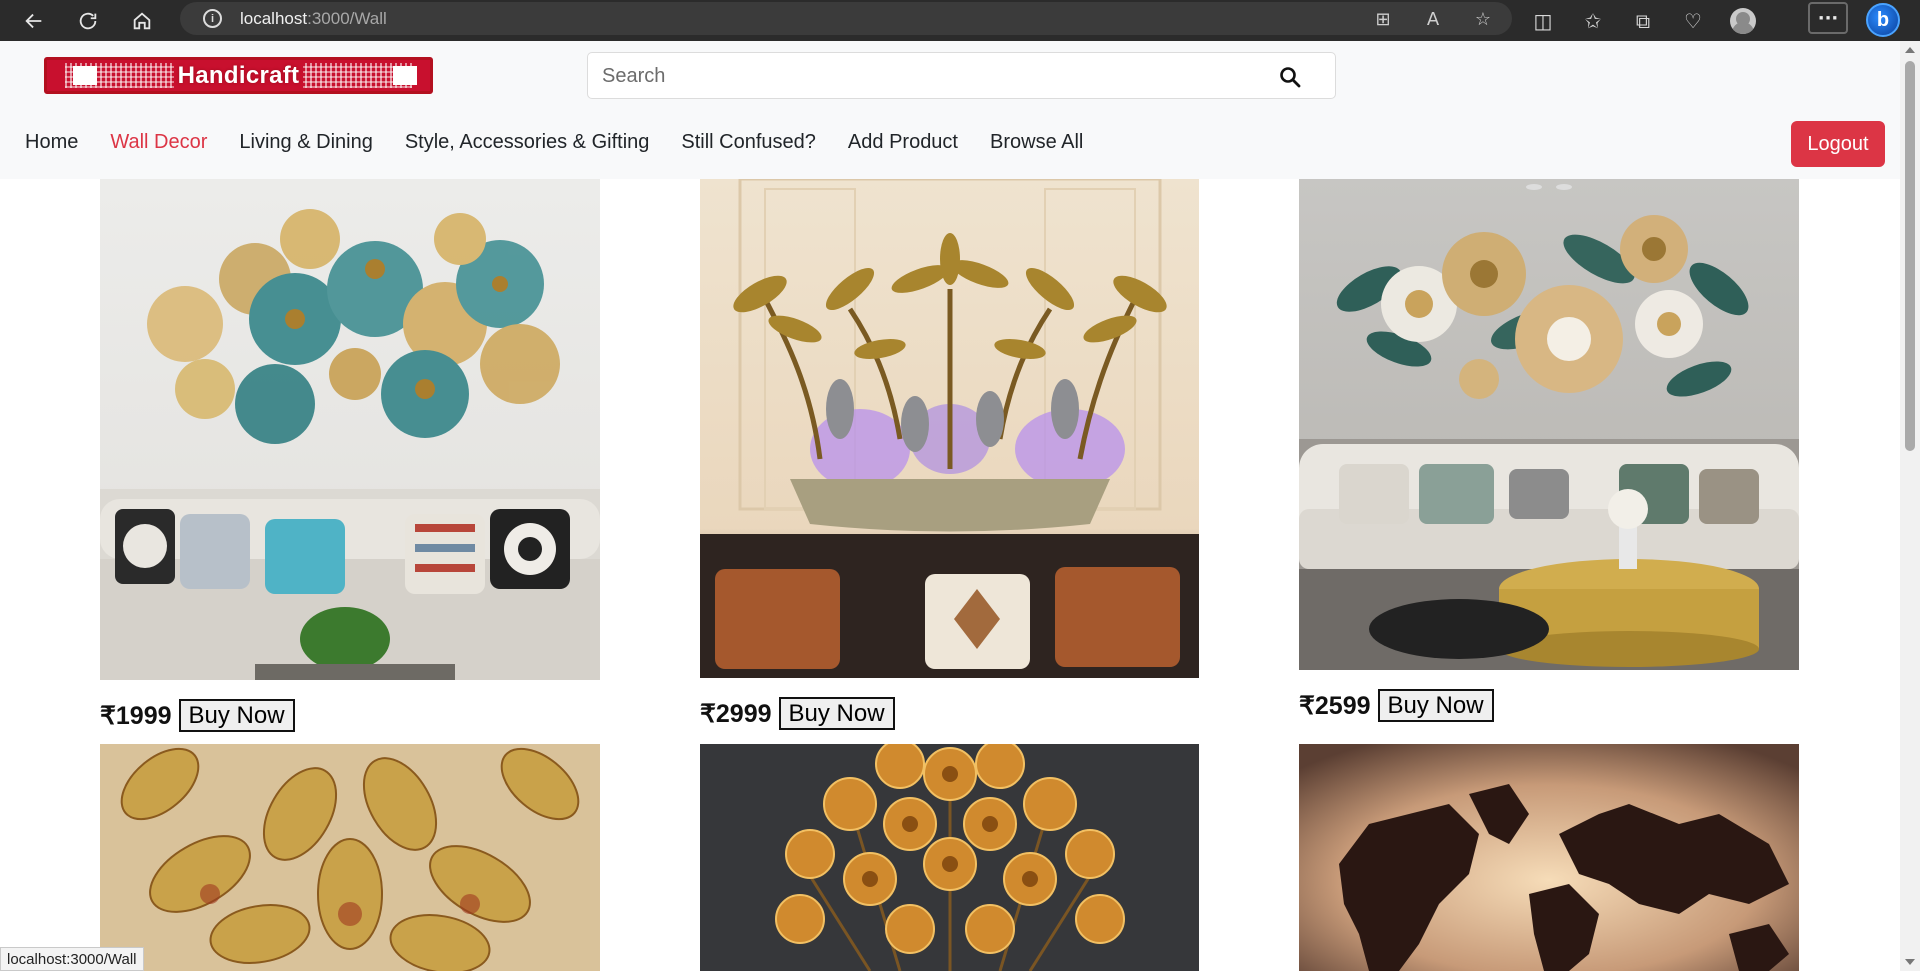 Image resolution: width=1920 pixels, height=971 pixels. What do you see at coordinates (136, 715) in the screenshot?
I see `product-price: ₹1999` at bounding box center [136, 715].